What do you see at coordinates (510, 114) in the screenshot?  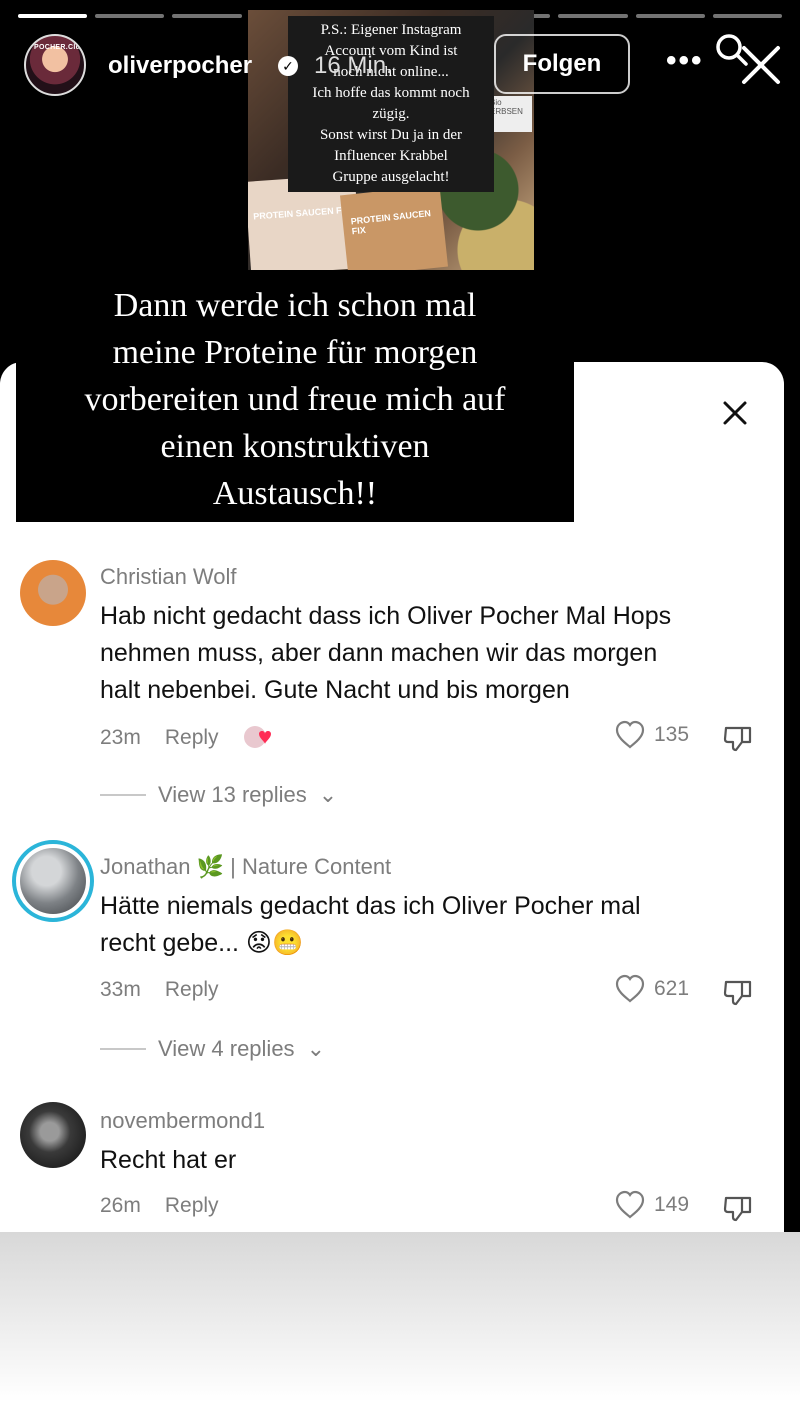 I see `bio-peas-label: Bio ERBSEN` at bounding box center [510, 114].